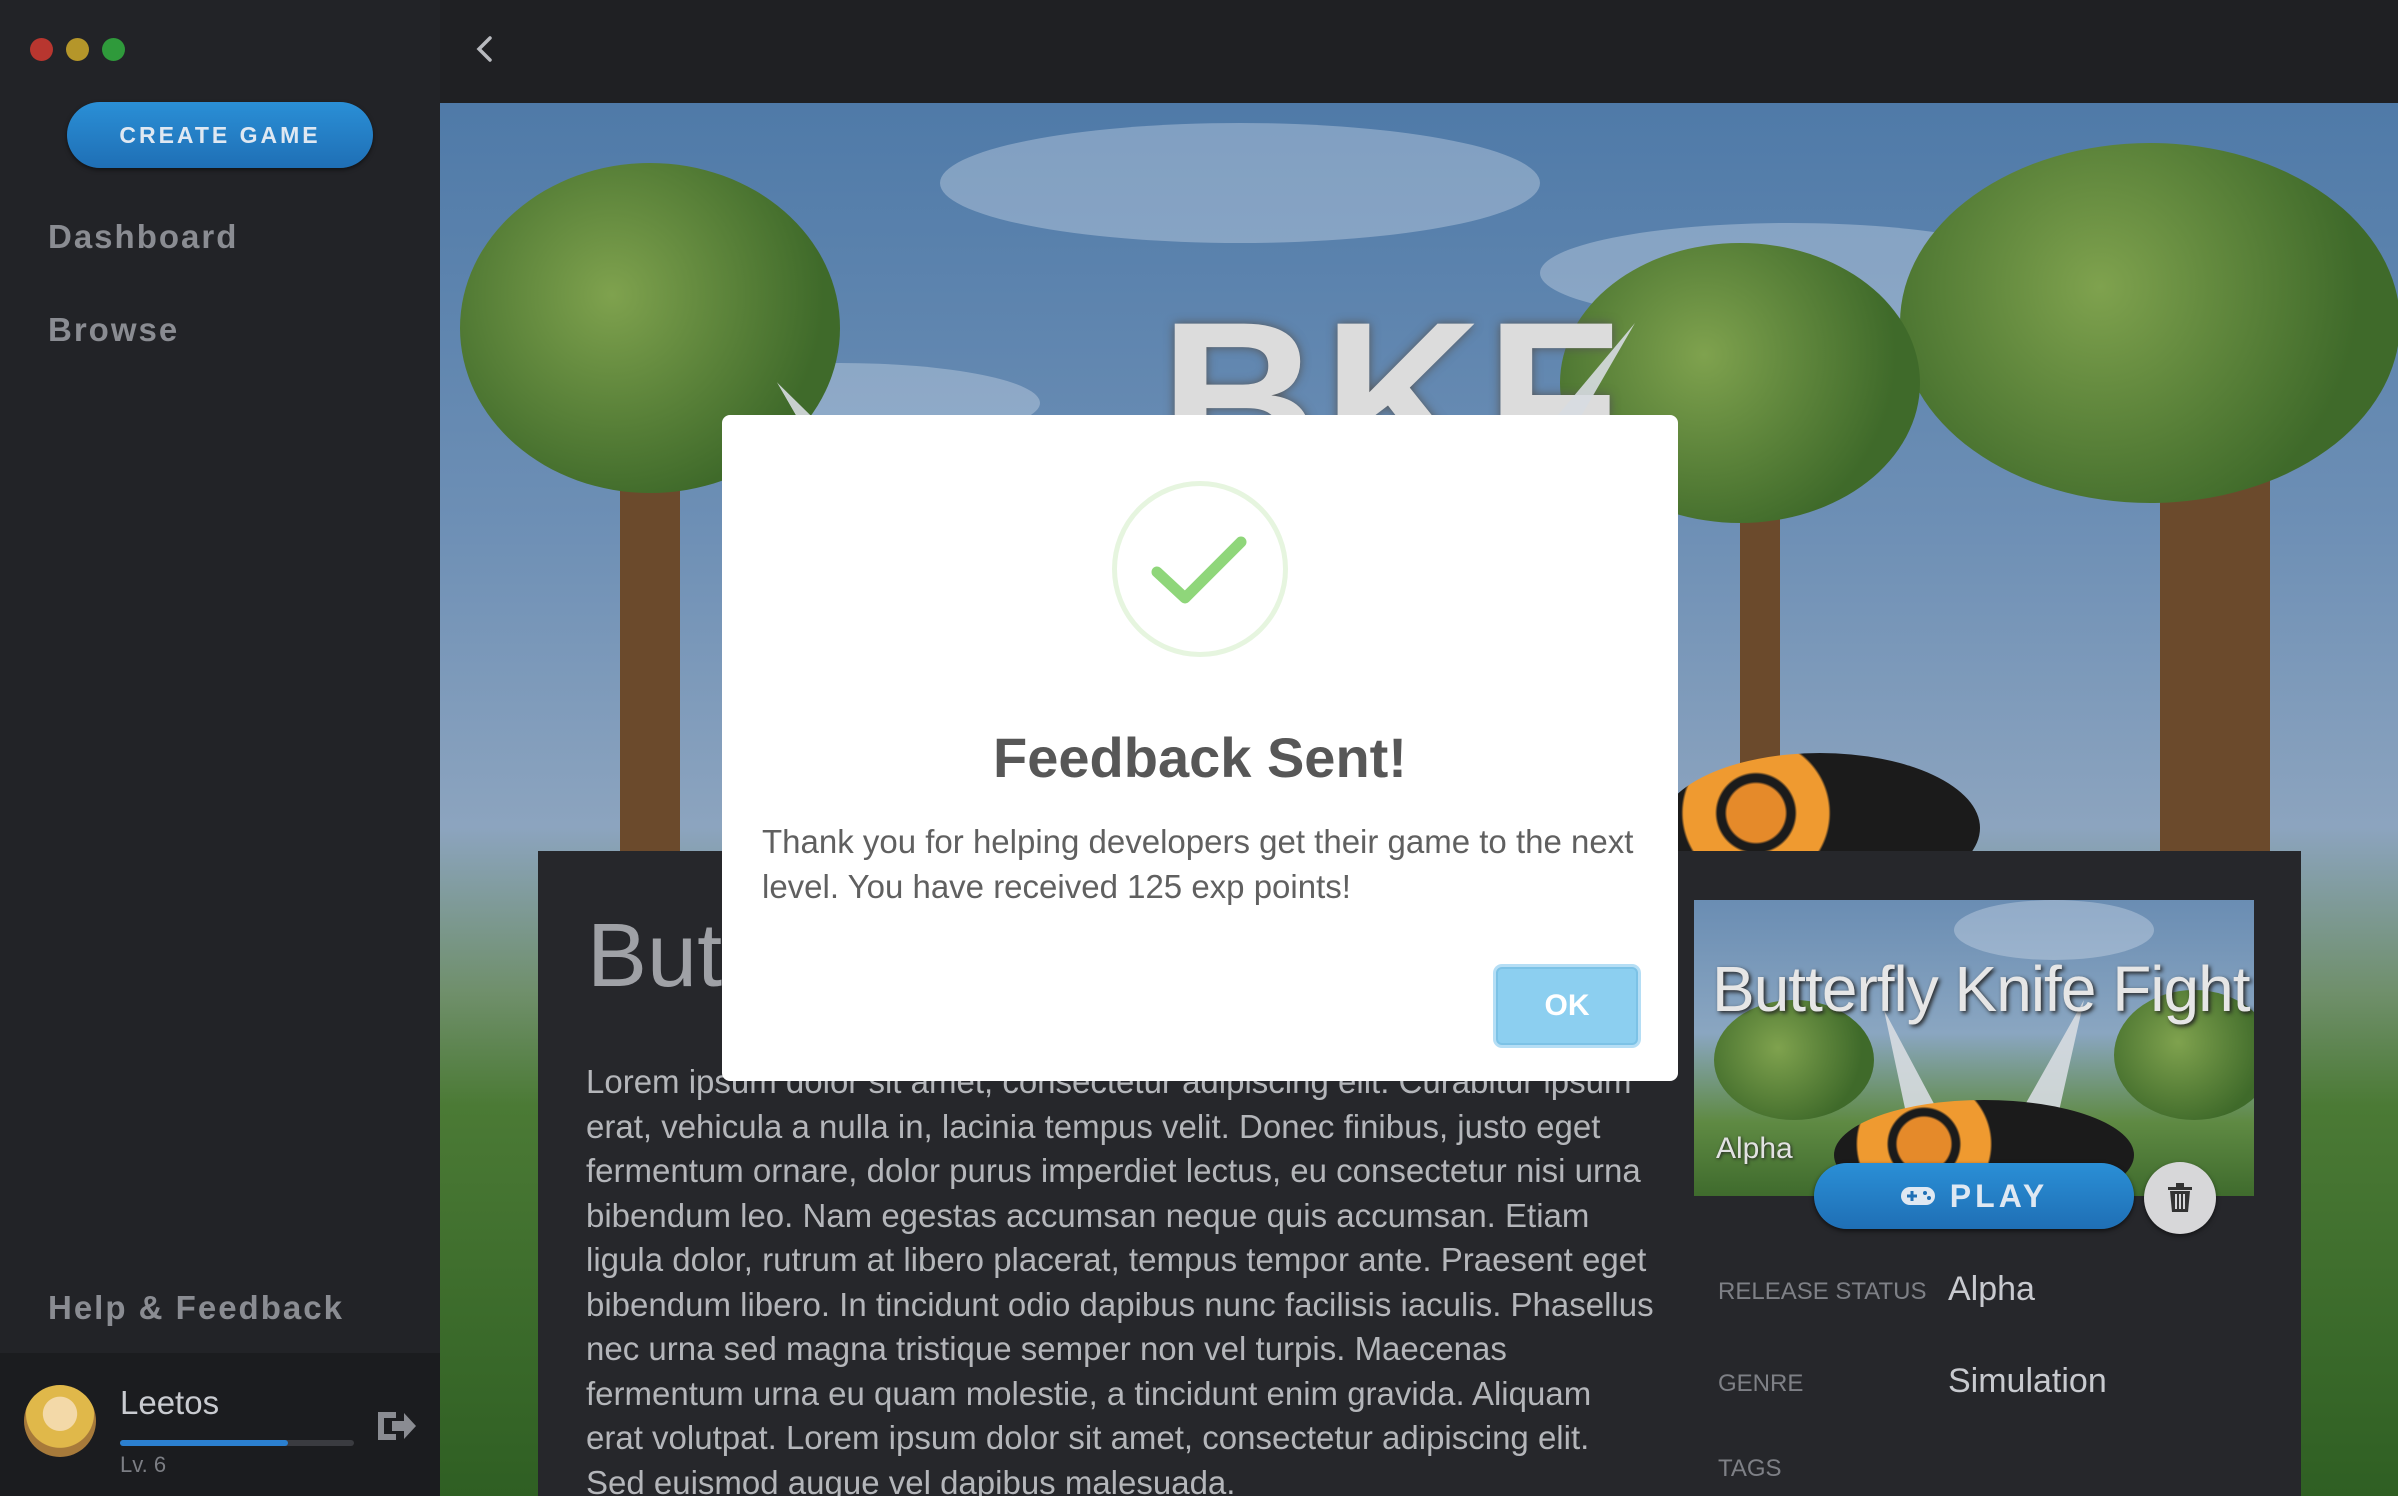 This screenshot has height=1496, width=2398. What do you see at coordinates (1567, 1006) in the screenshot?
I see `ok-button: OK` at bounding box center [1567, 1006].